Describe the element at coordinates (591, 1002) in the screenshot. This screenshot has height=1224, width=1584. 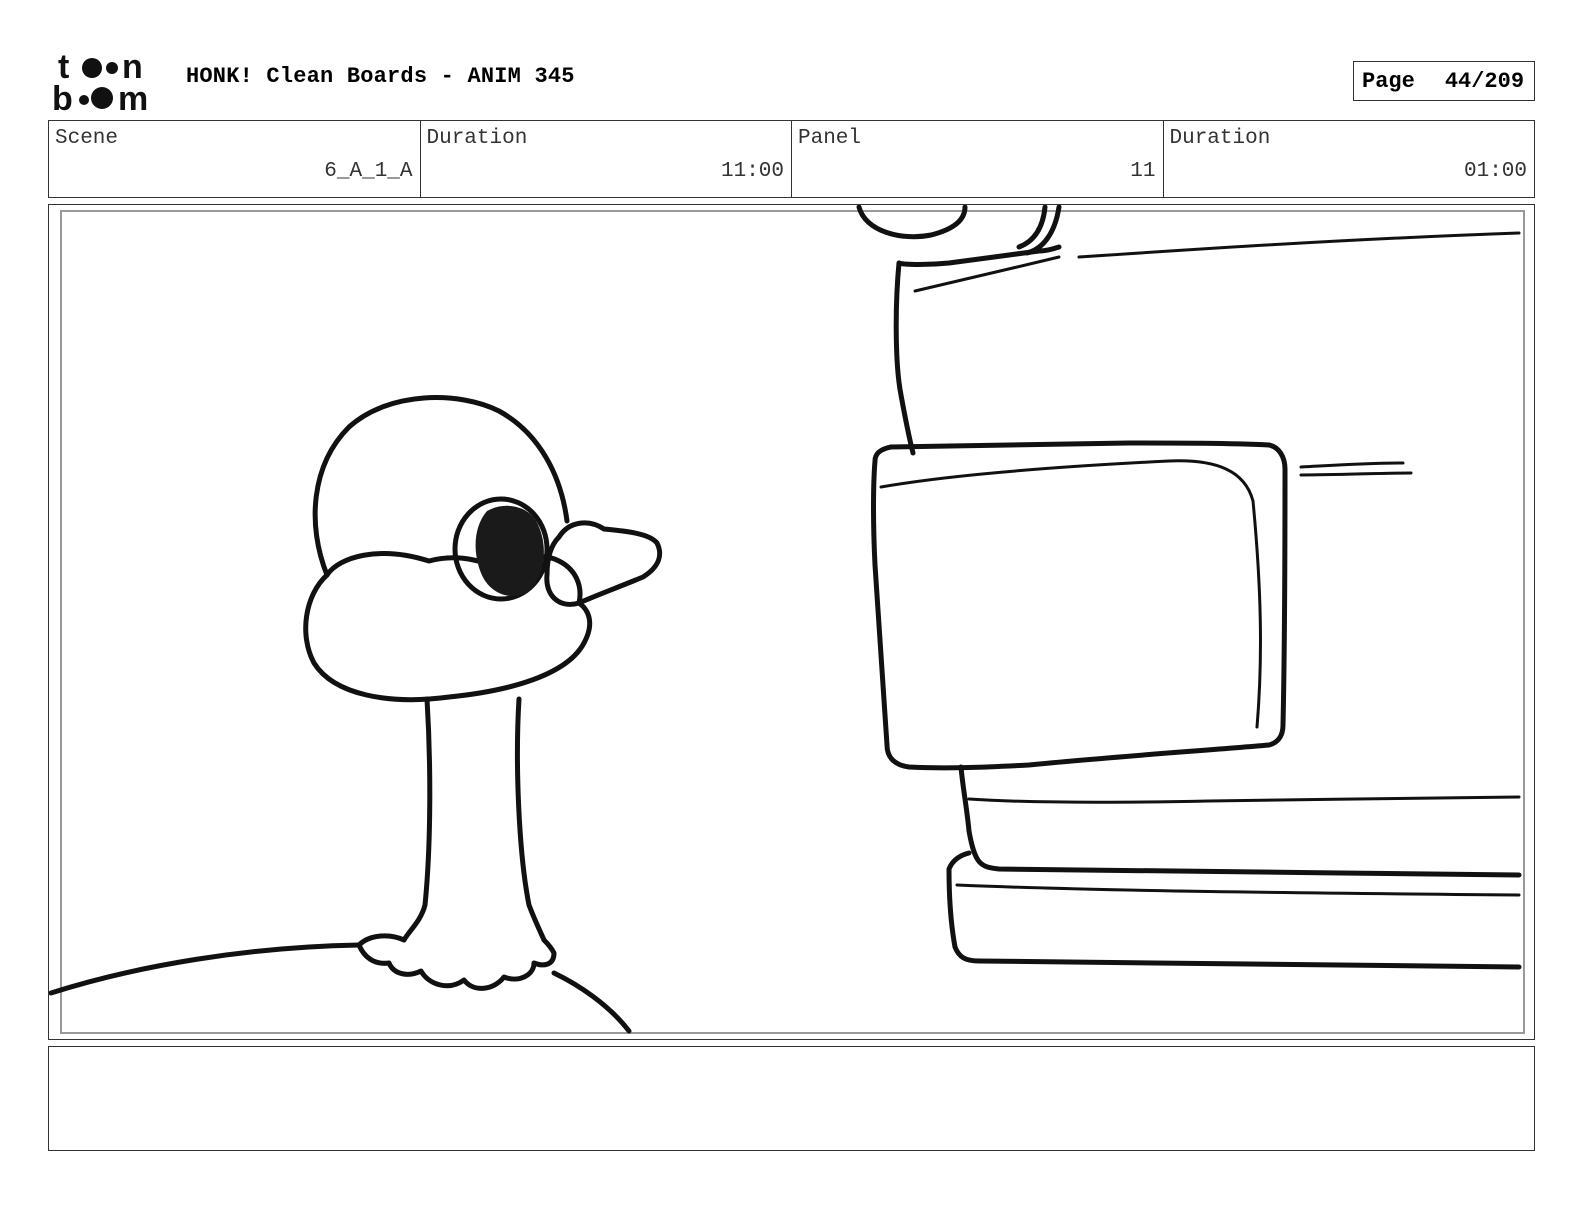
I see `goose-body-right` at that location.